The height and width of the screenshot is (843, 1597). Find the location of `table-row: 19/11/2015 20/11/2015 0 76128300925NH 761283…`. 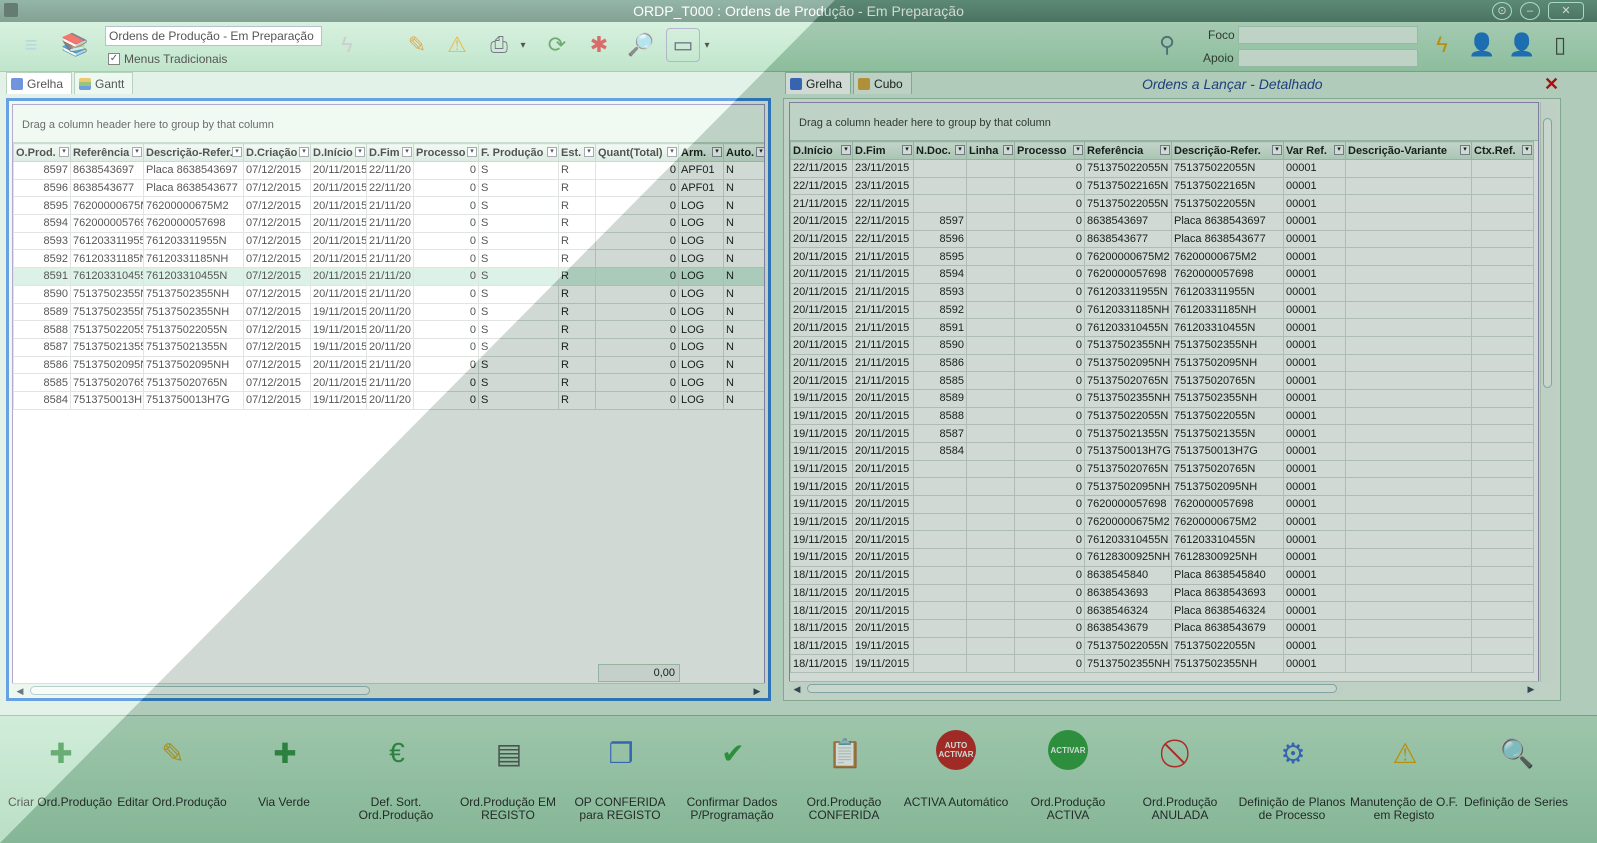

table-row: 19/11/2015 20/11/2015 0 76128300925NH 761283… is located at coordinates (1162, 557).